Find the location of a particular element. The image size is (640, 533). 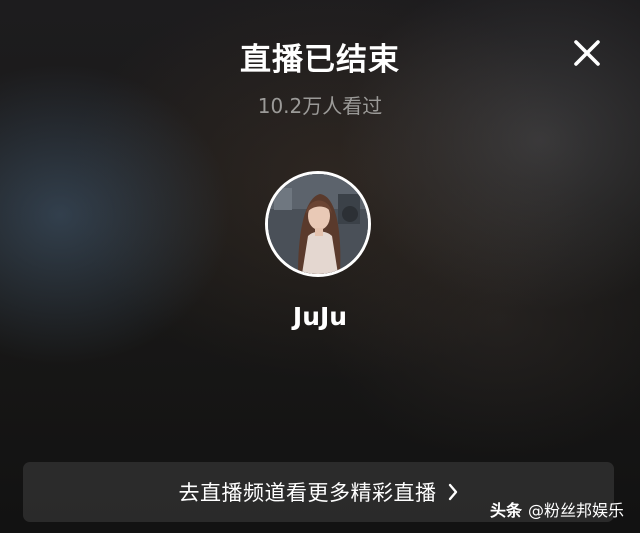

close-button is located at coordinates (587, 53).